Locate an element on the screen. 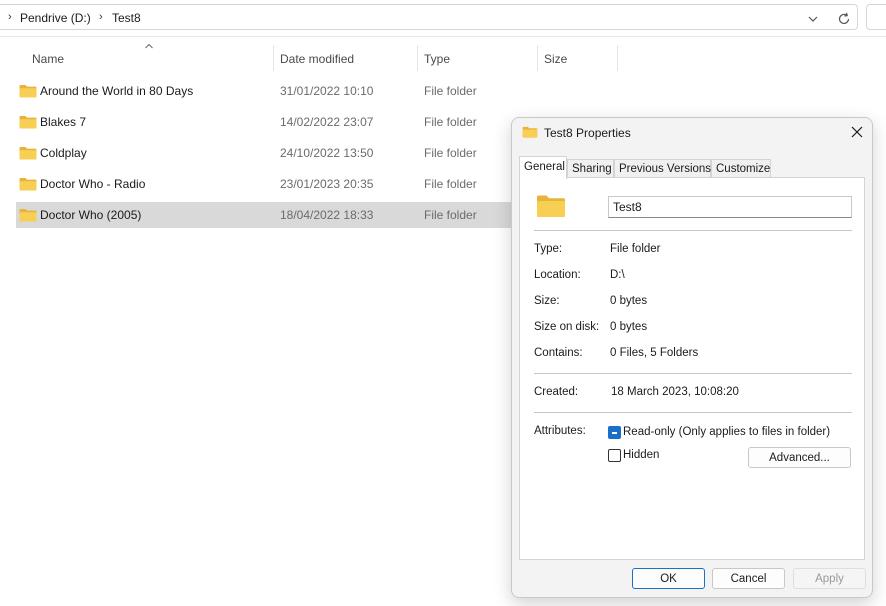 The width and height of the screenshot is (886, 606). row-date-modified: 24/10/2022 13:50 is located at coordinates (327, 153).